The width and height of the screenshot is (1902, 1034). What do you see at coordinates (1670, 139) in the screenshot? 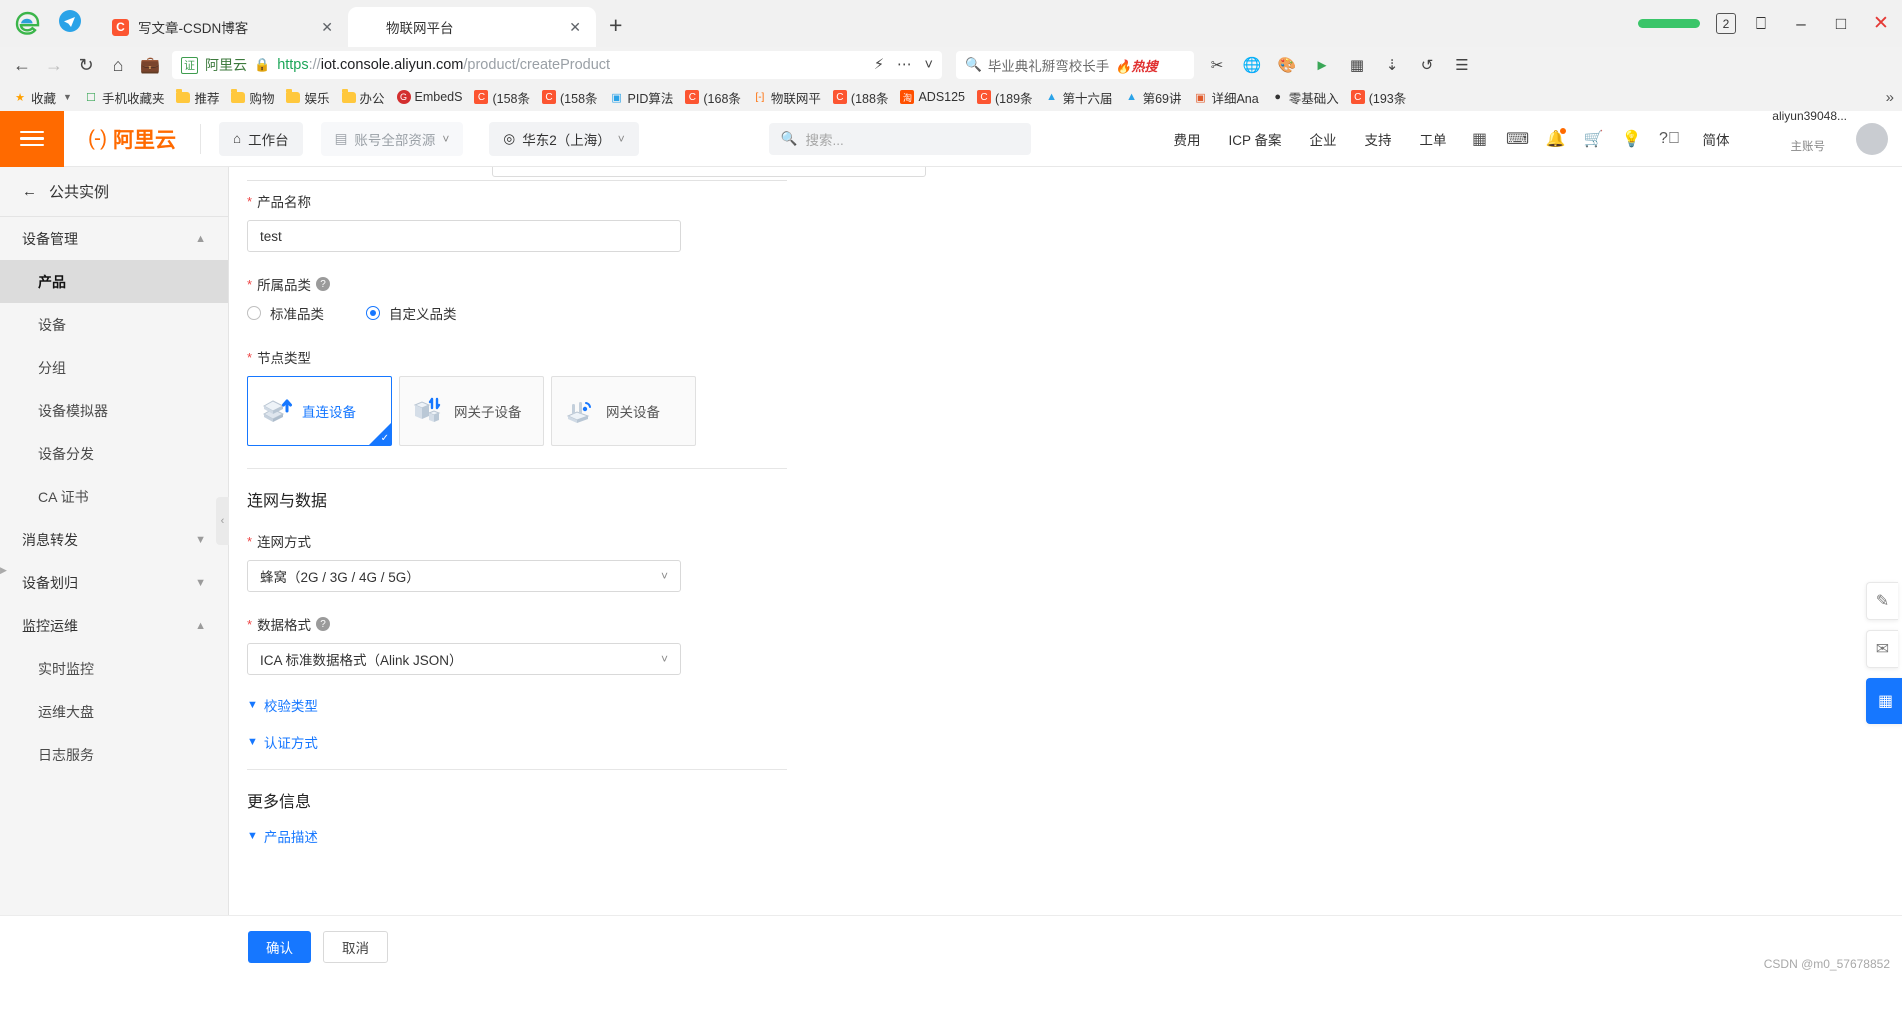
I see `help-icon: ?⃝` at bounding box center [1670, 139].